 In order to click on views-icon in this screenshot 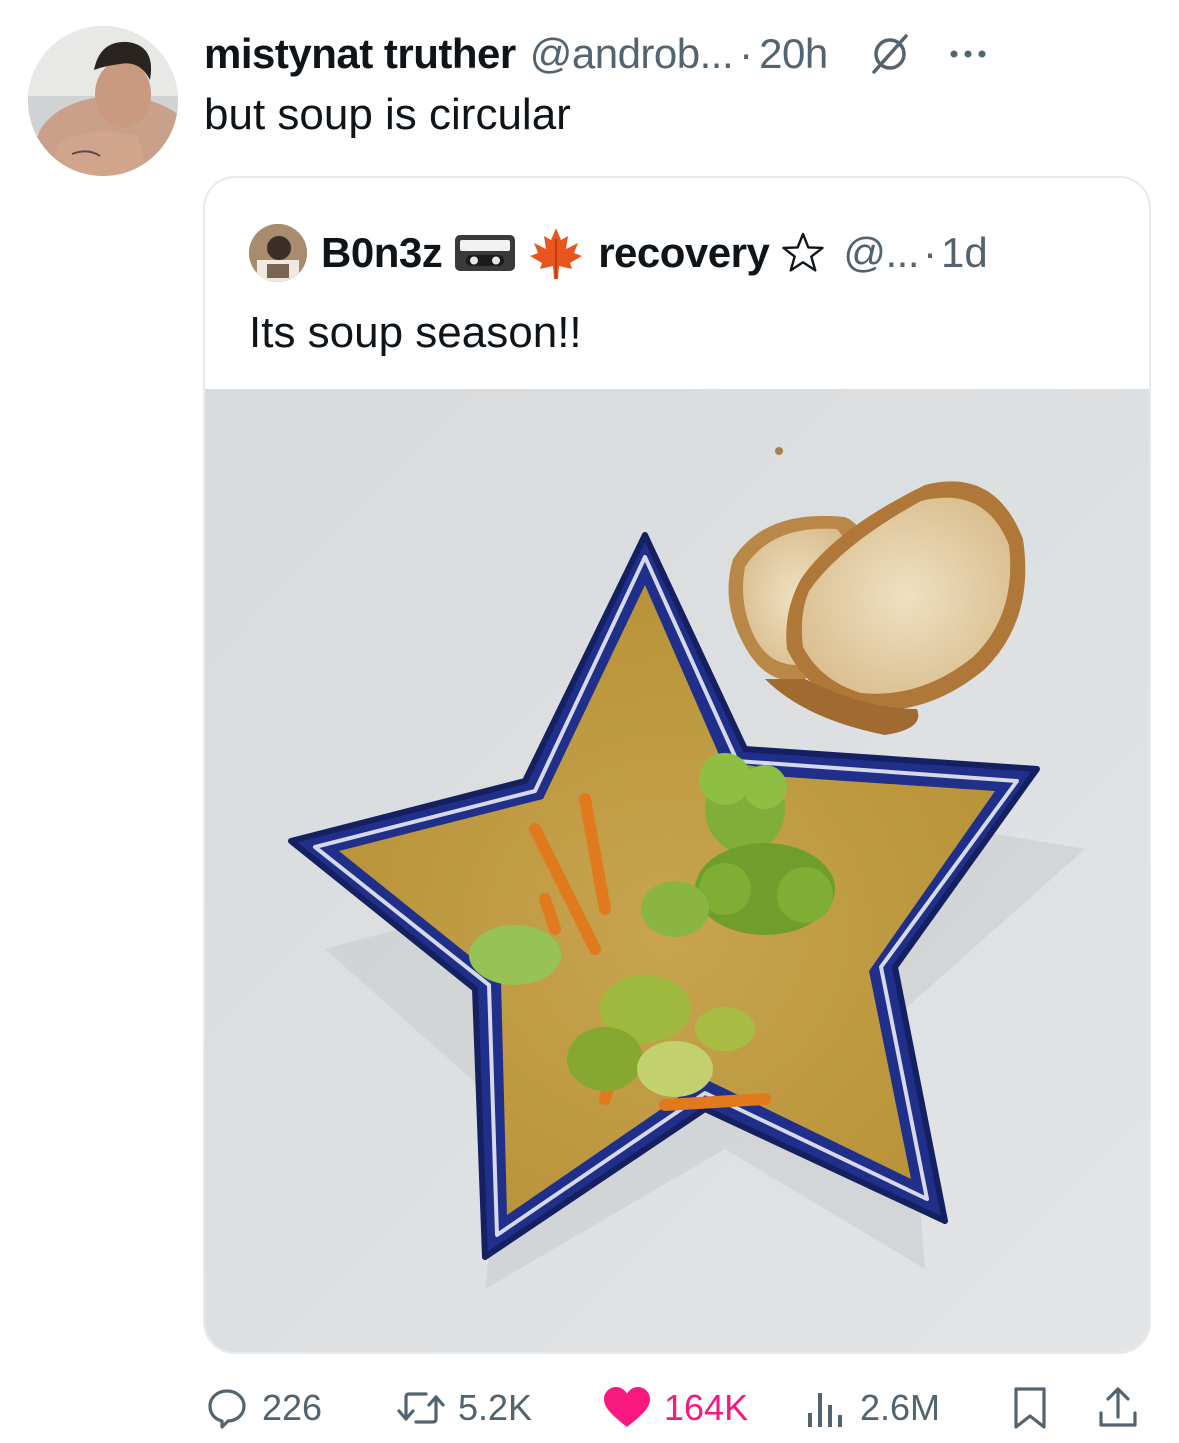, I will do `click(825, 1410)`.